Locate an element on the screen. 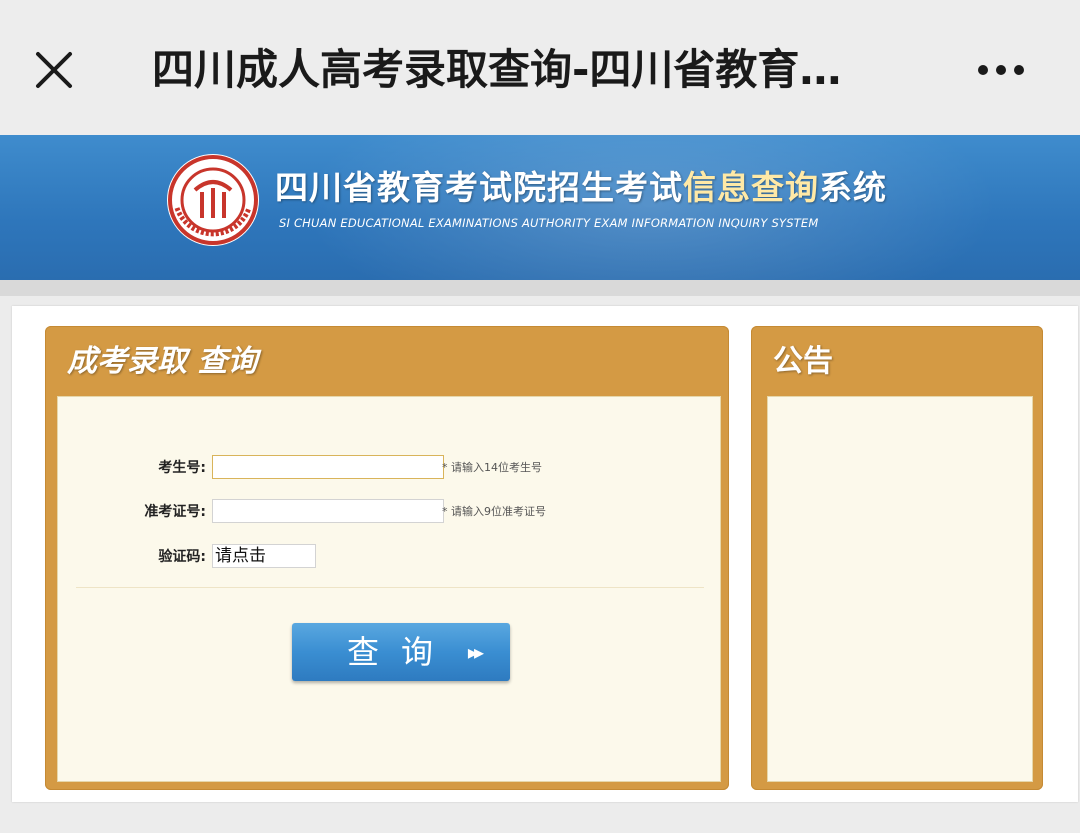 The width and height of the screenshot is (1080, 833). site-title: 四川省教育考试院招生考试信息查询系统 is located at coordinates (581, 187).